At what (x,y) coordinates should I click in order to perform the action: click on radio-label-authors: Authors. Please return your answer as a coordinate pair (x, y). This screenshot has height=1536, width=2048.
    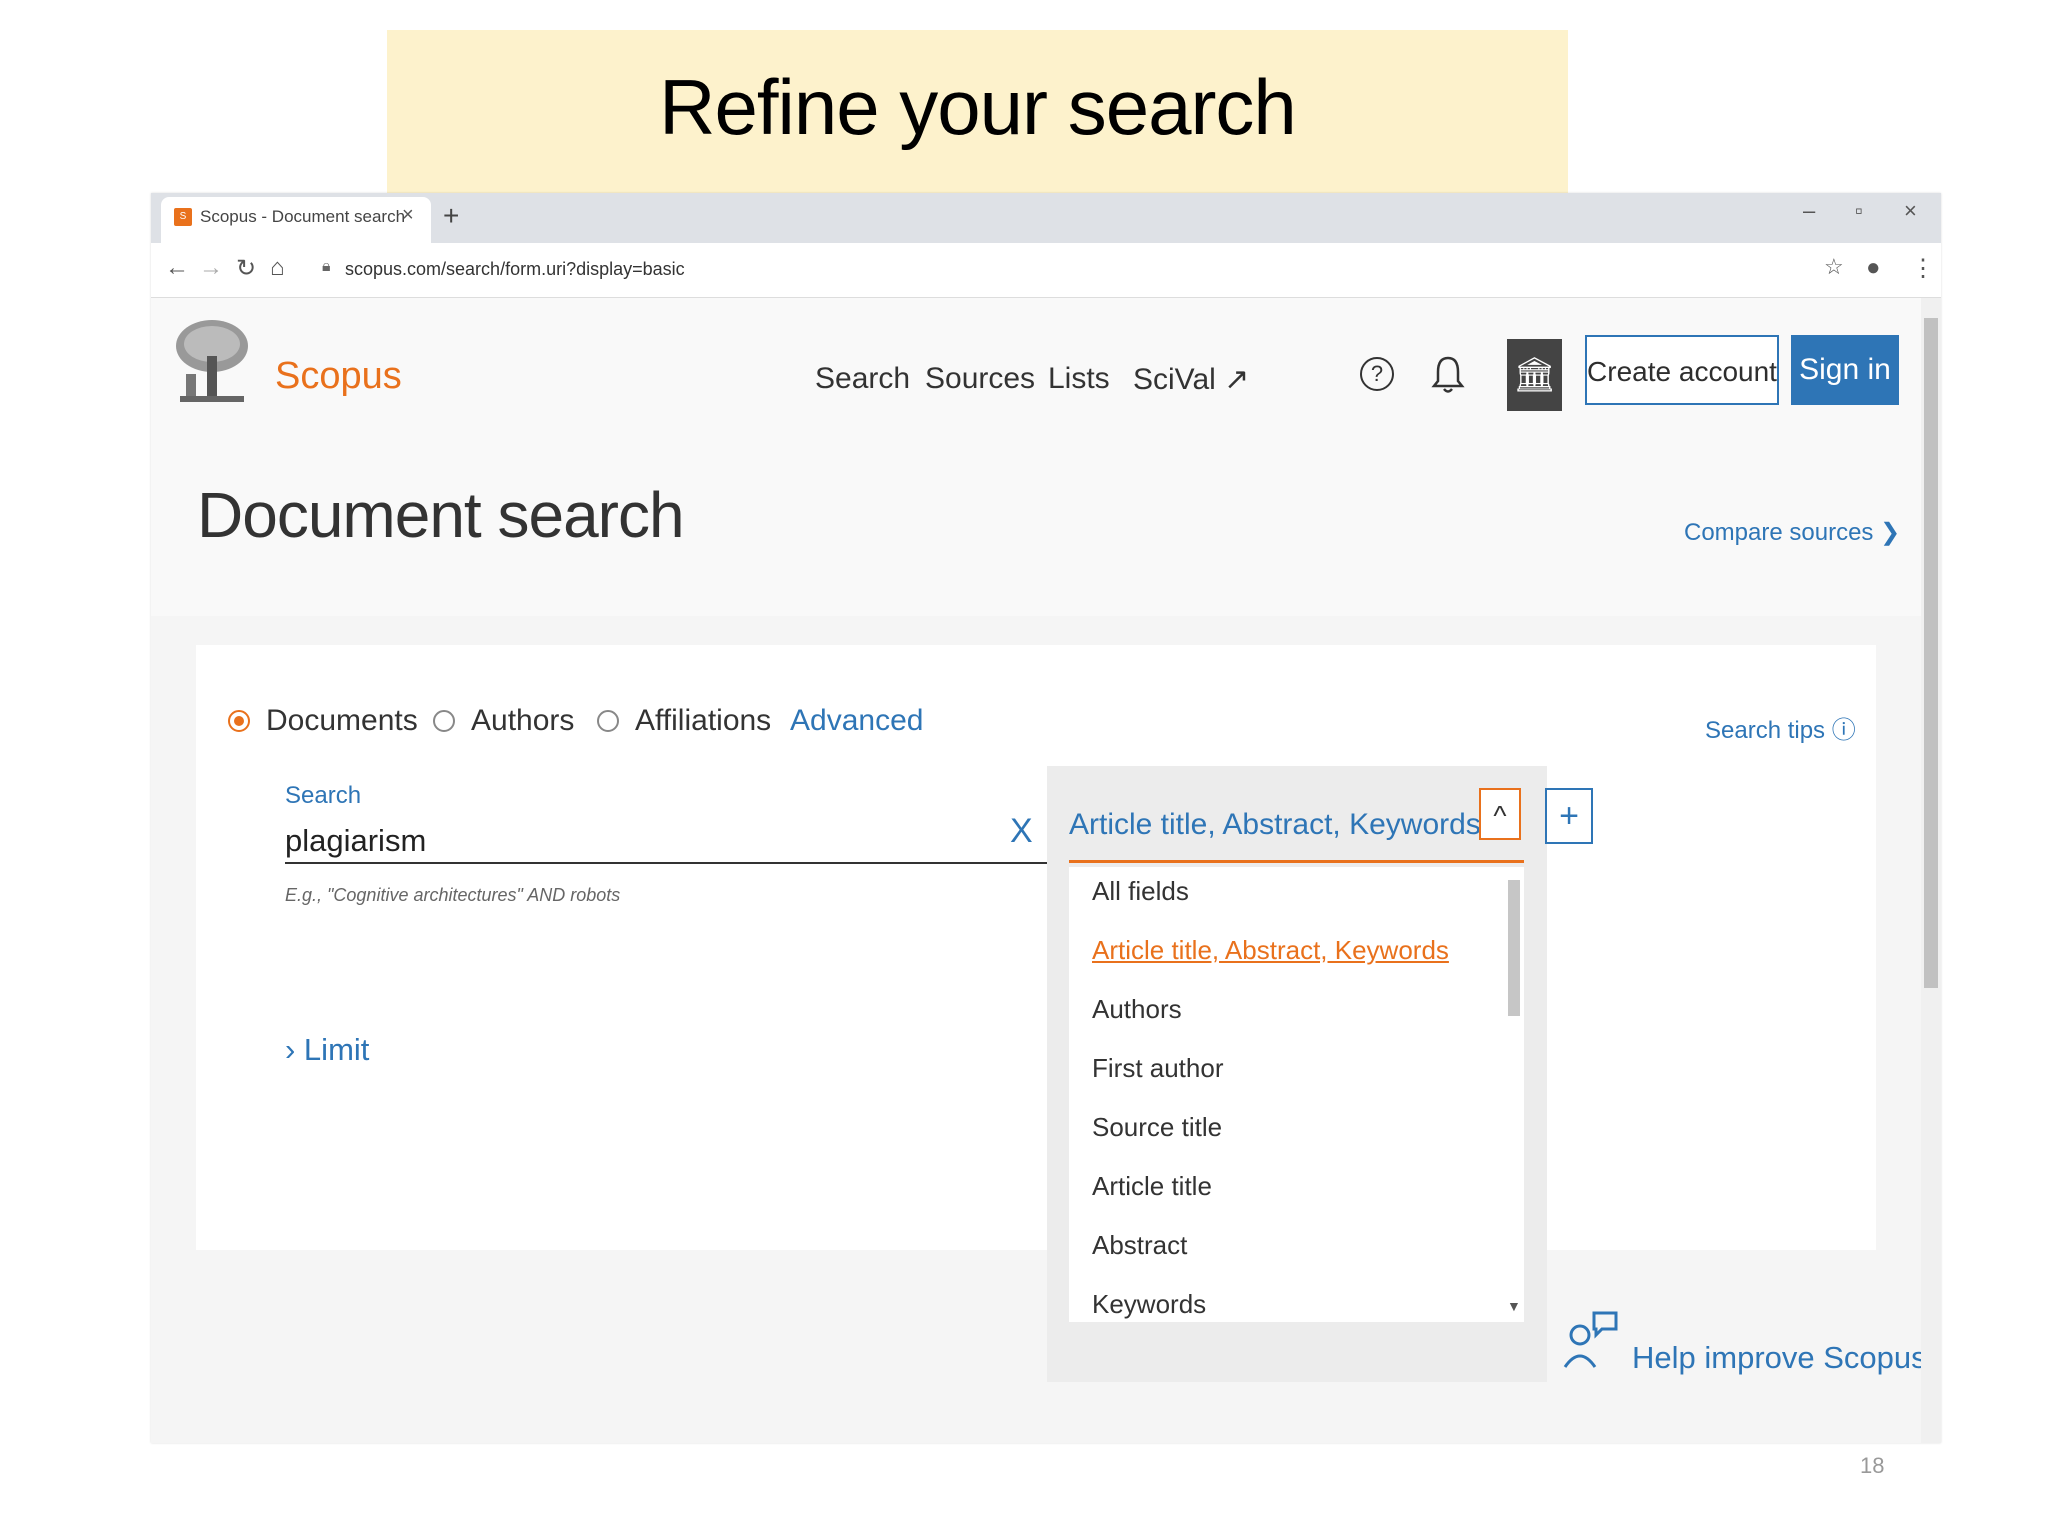
    Looking at the image, I should click on (522, 721).